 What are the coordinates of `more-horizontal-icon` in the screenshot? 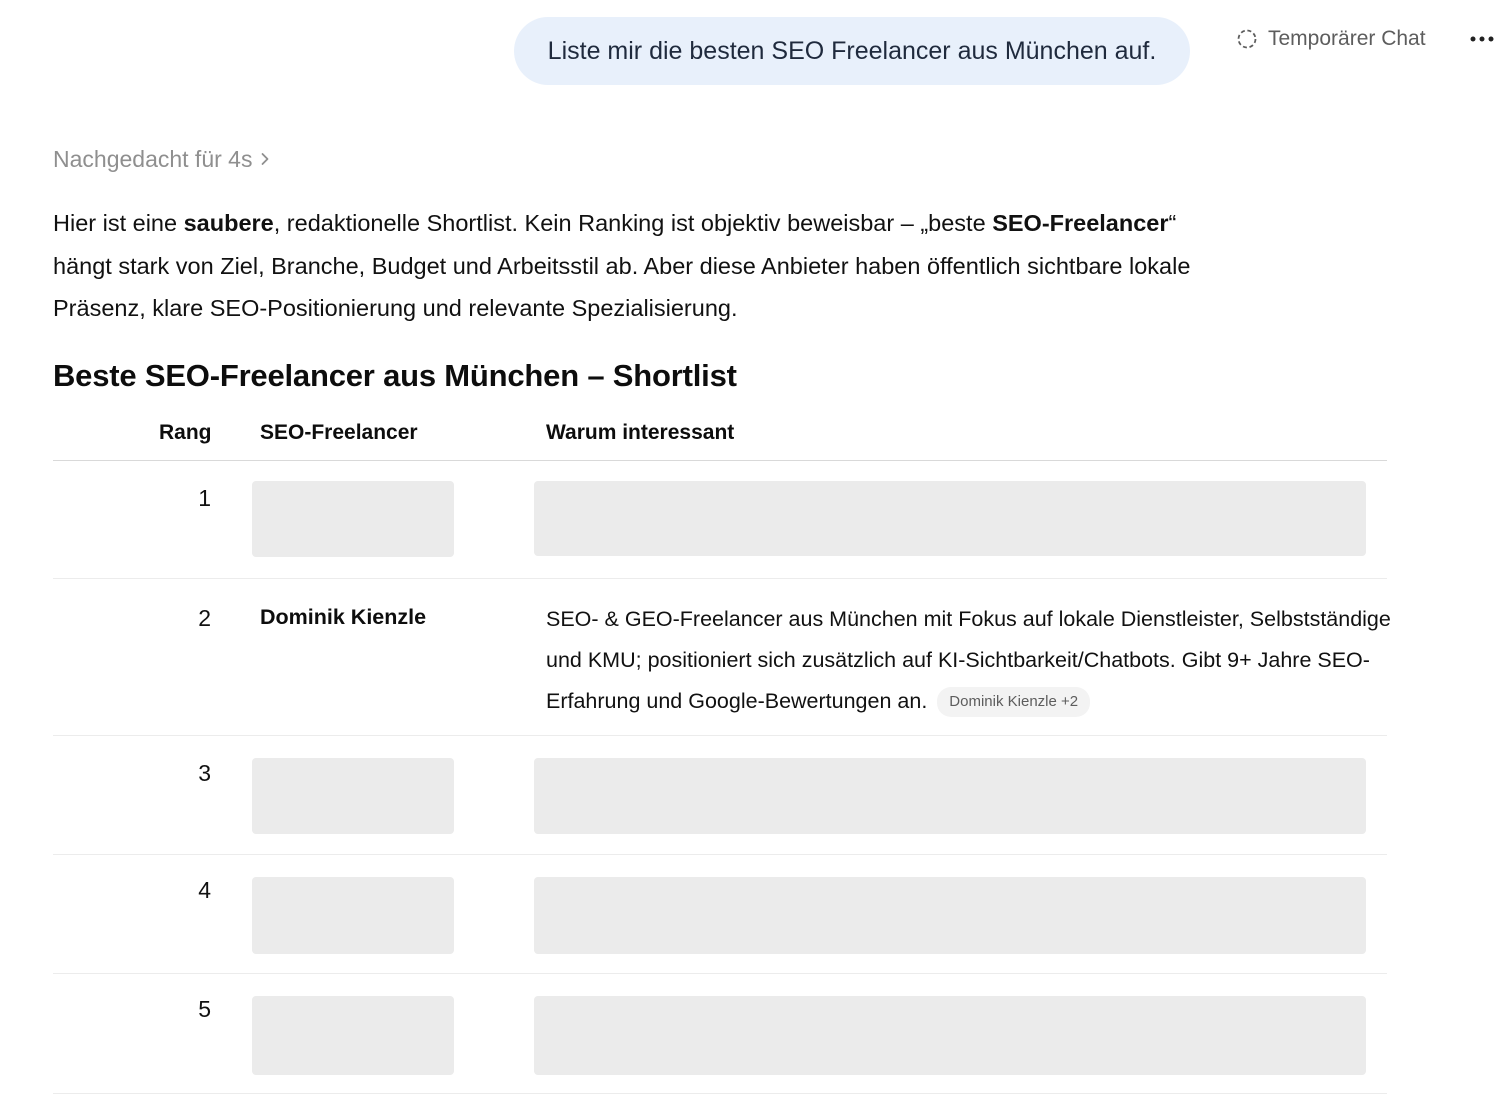 It's located at (1482, 39).